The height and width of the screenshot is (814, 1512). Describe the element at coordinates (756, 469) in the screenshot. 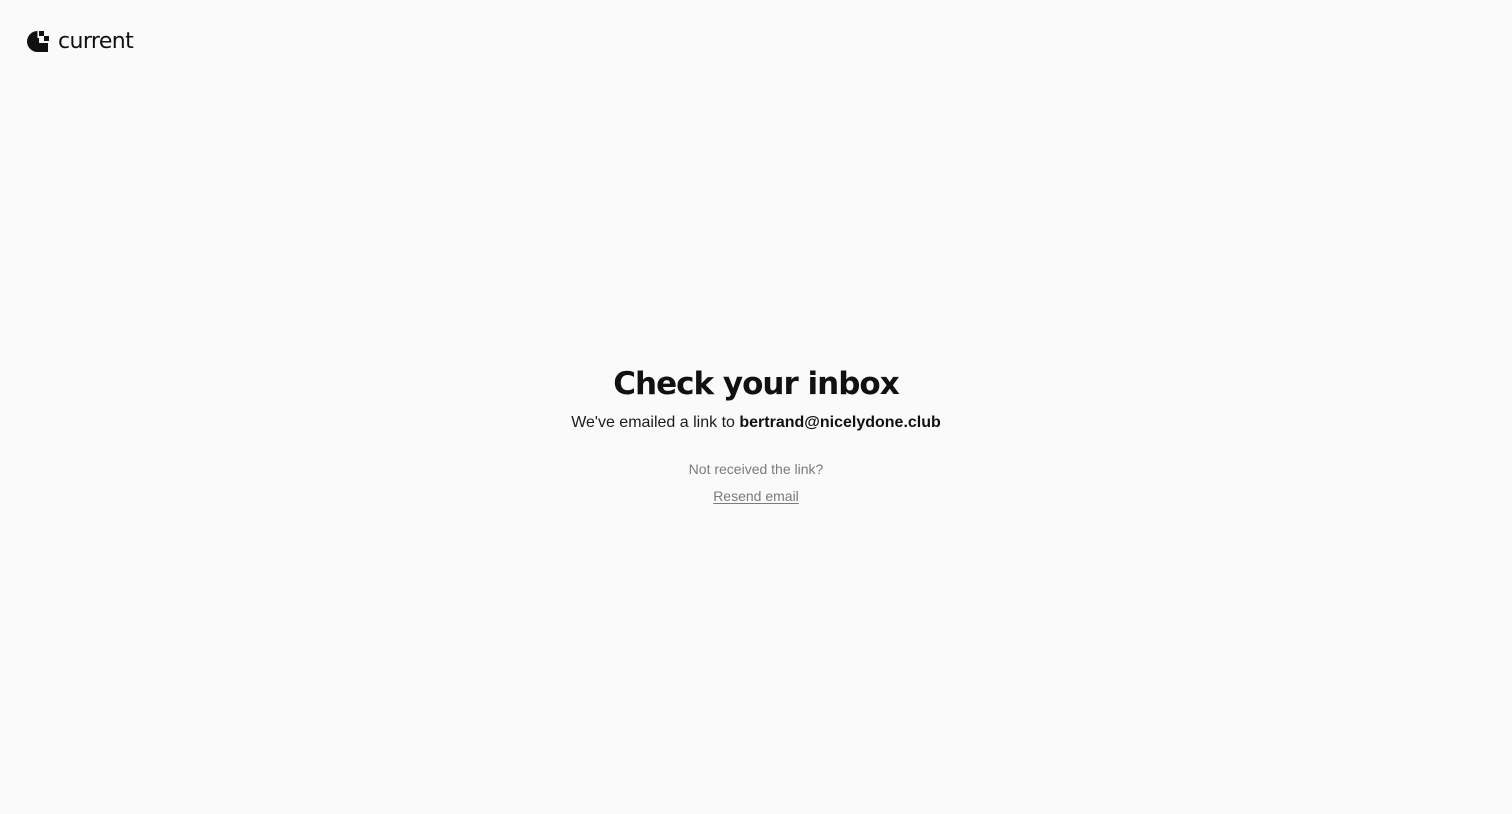

I see `not-received-text: Not received the link?` at that location.